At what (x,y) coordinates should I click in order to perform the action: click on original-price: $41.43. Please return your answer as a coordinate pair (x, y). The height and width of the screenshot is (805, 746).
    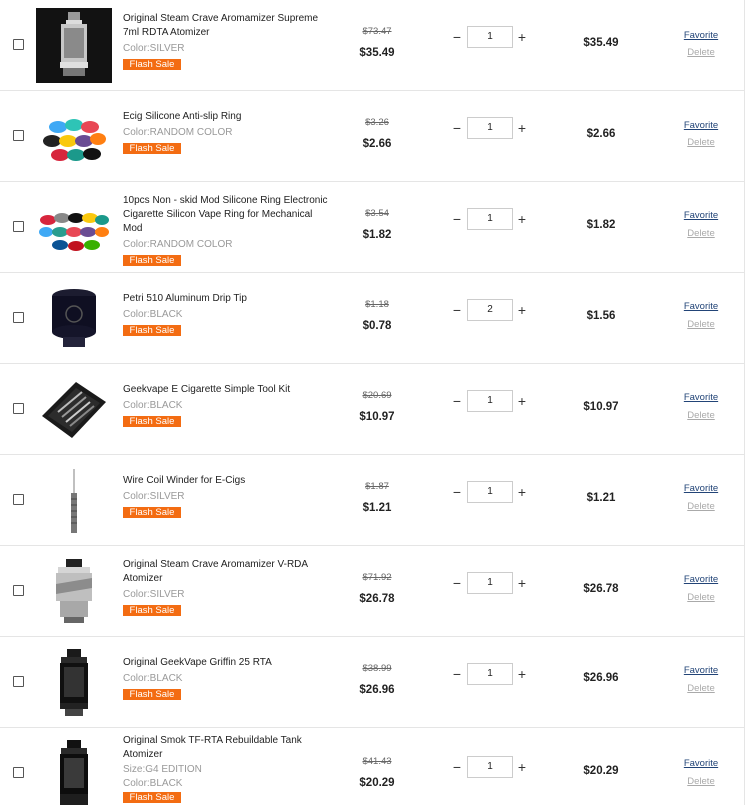
    Looking at the image, I should click on (377, 761).